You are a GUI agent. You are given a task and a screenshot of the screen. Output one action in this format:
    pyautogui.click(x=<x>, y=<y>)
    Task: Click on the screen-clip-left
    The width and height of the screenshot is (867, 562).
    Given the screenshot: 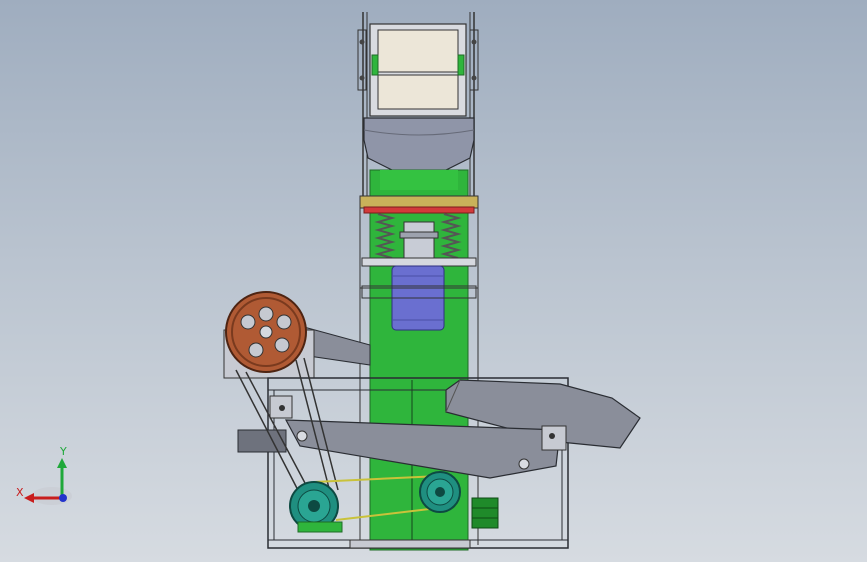 What is the action you would take?
    pyautogui.click(x=375, y=65)
    